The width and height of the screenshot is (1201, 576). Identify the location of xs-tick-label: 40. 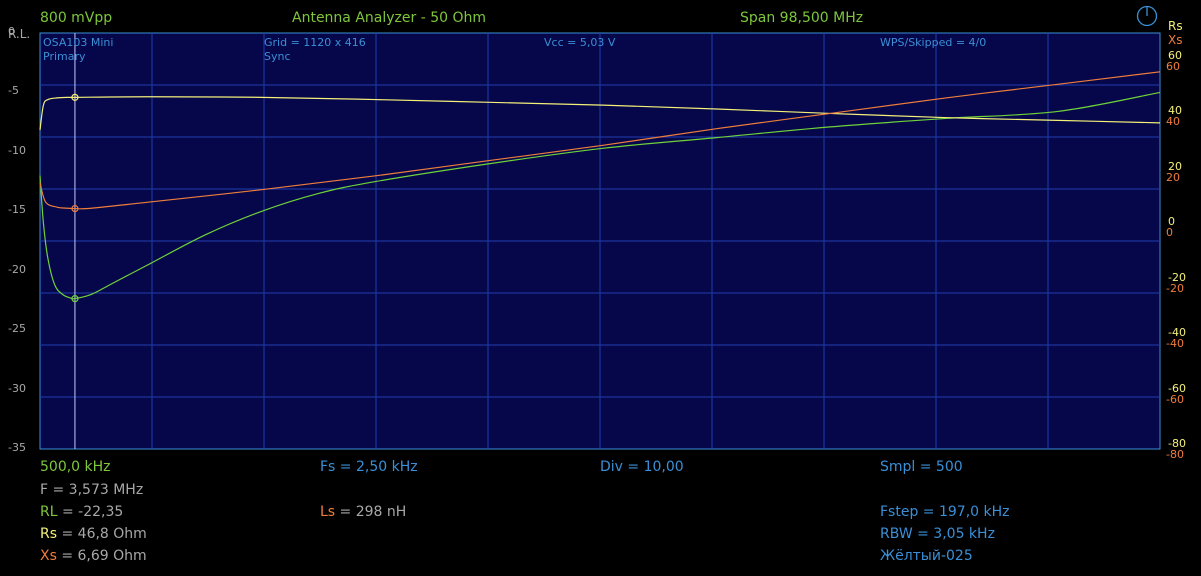
(1173, 122).